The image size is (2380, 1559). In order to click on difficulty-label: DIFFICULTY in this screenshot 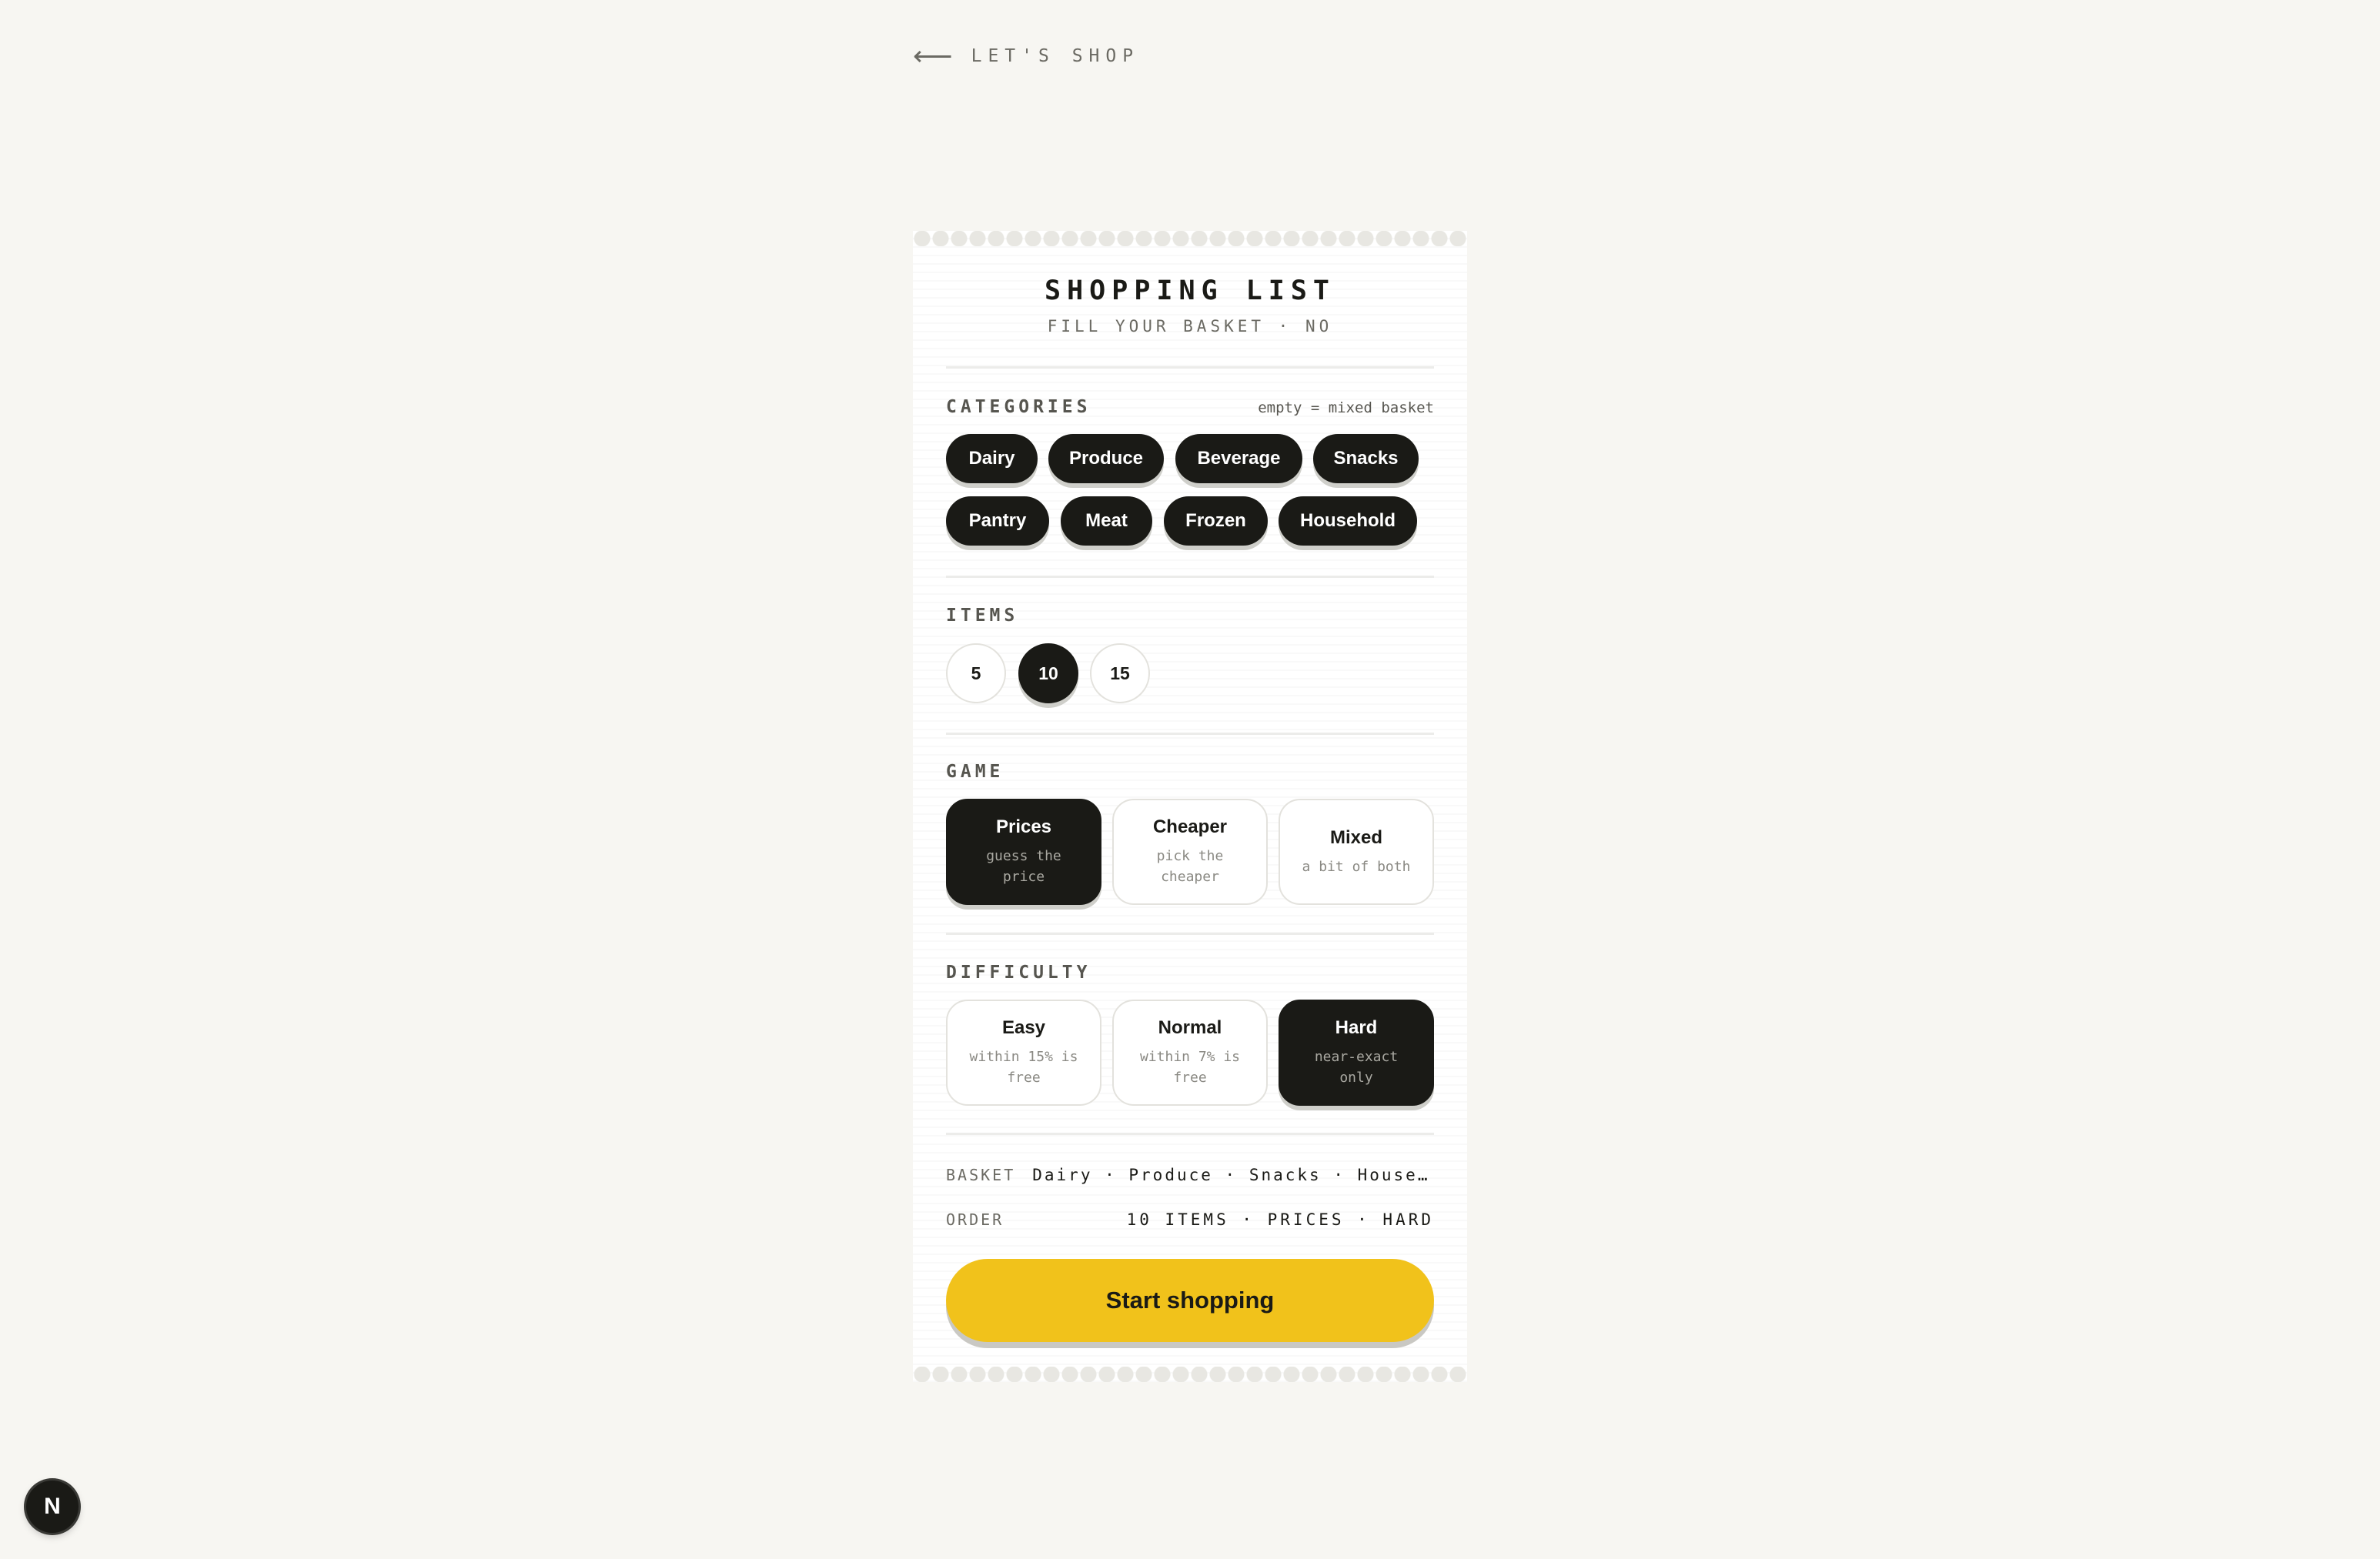, I will do `click(1019, 973)`.